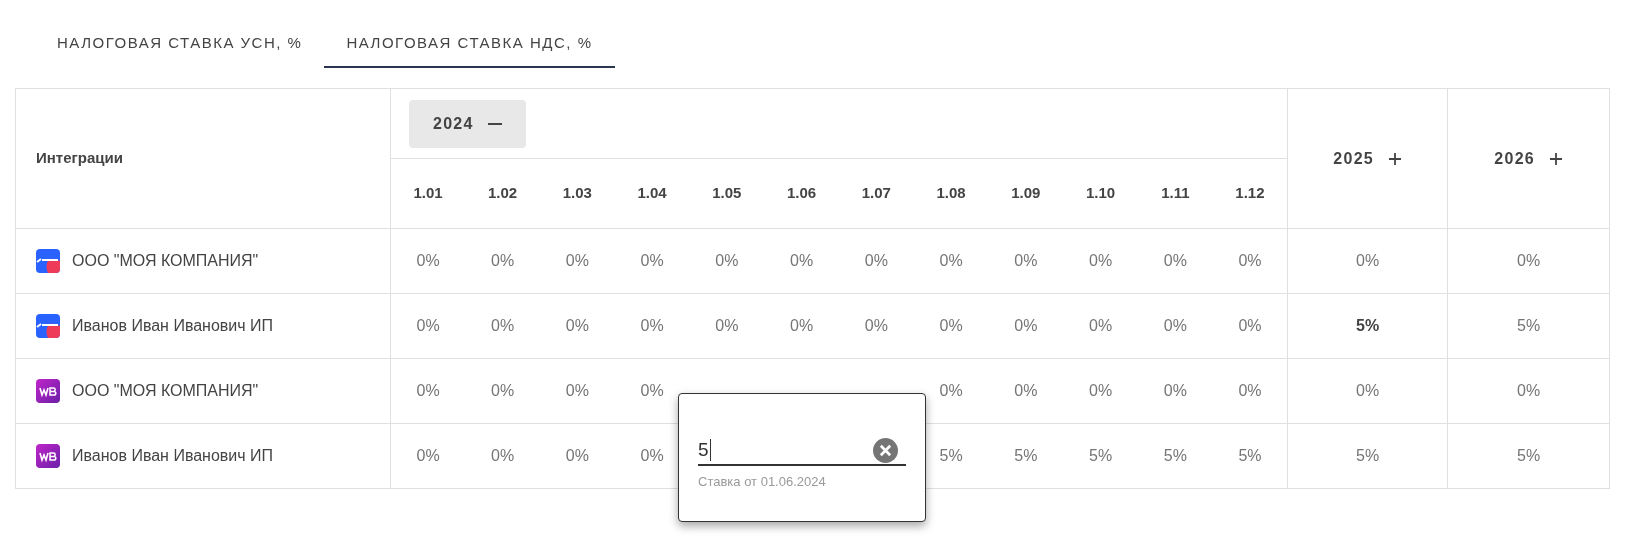  Describe the element at coordinates (885, 450) in the screenshot. I see `clear-icon` at that location.